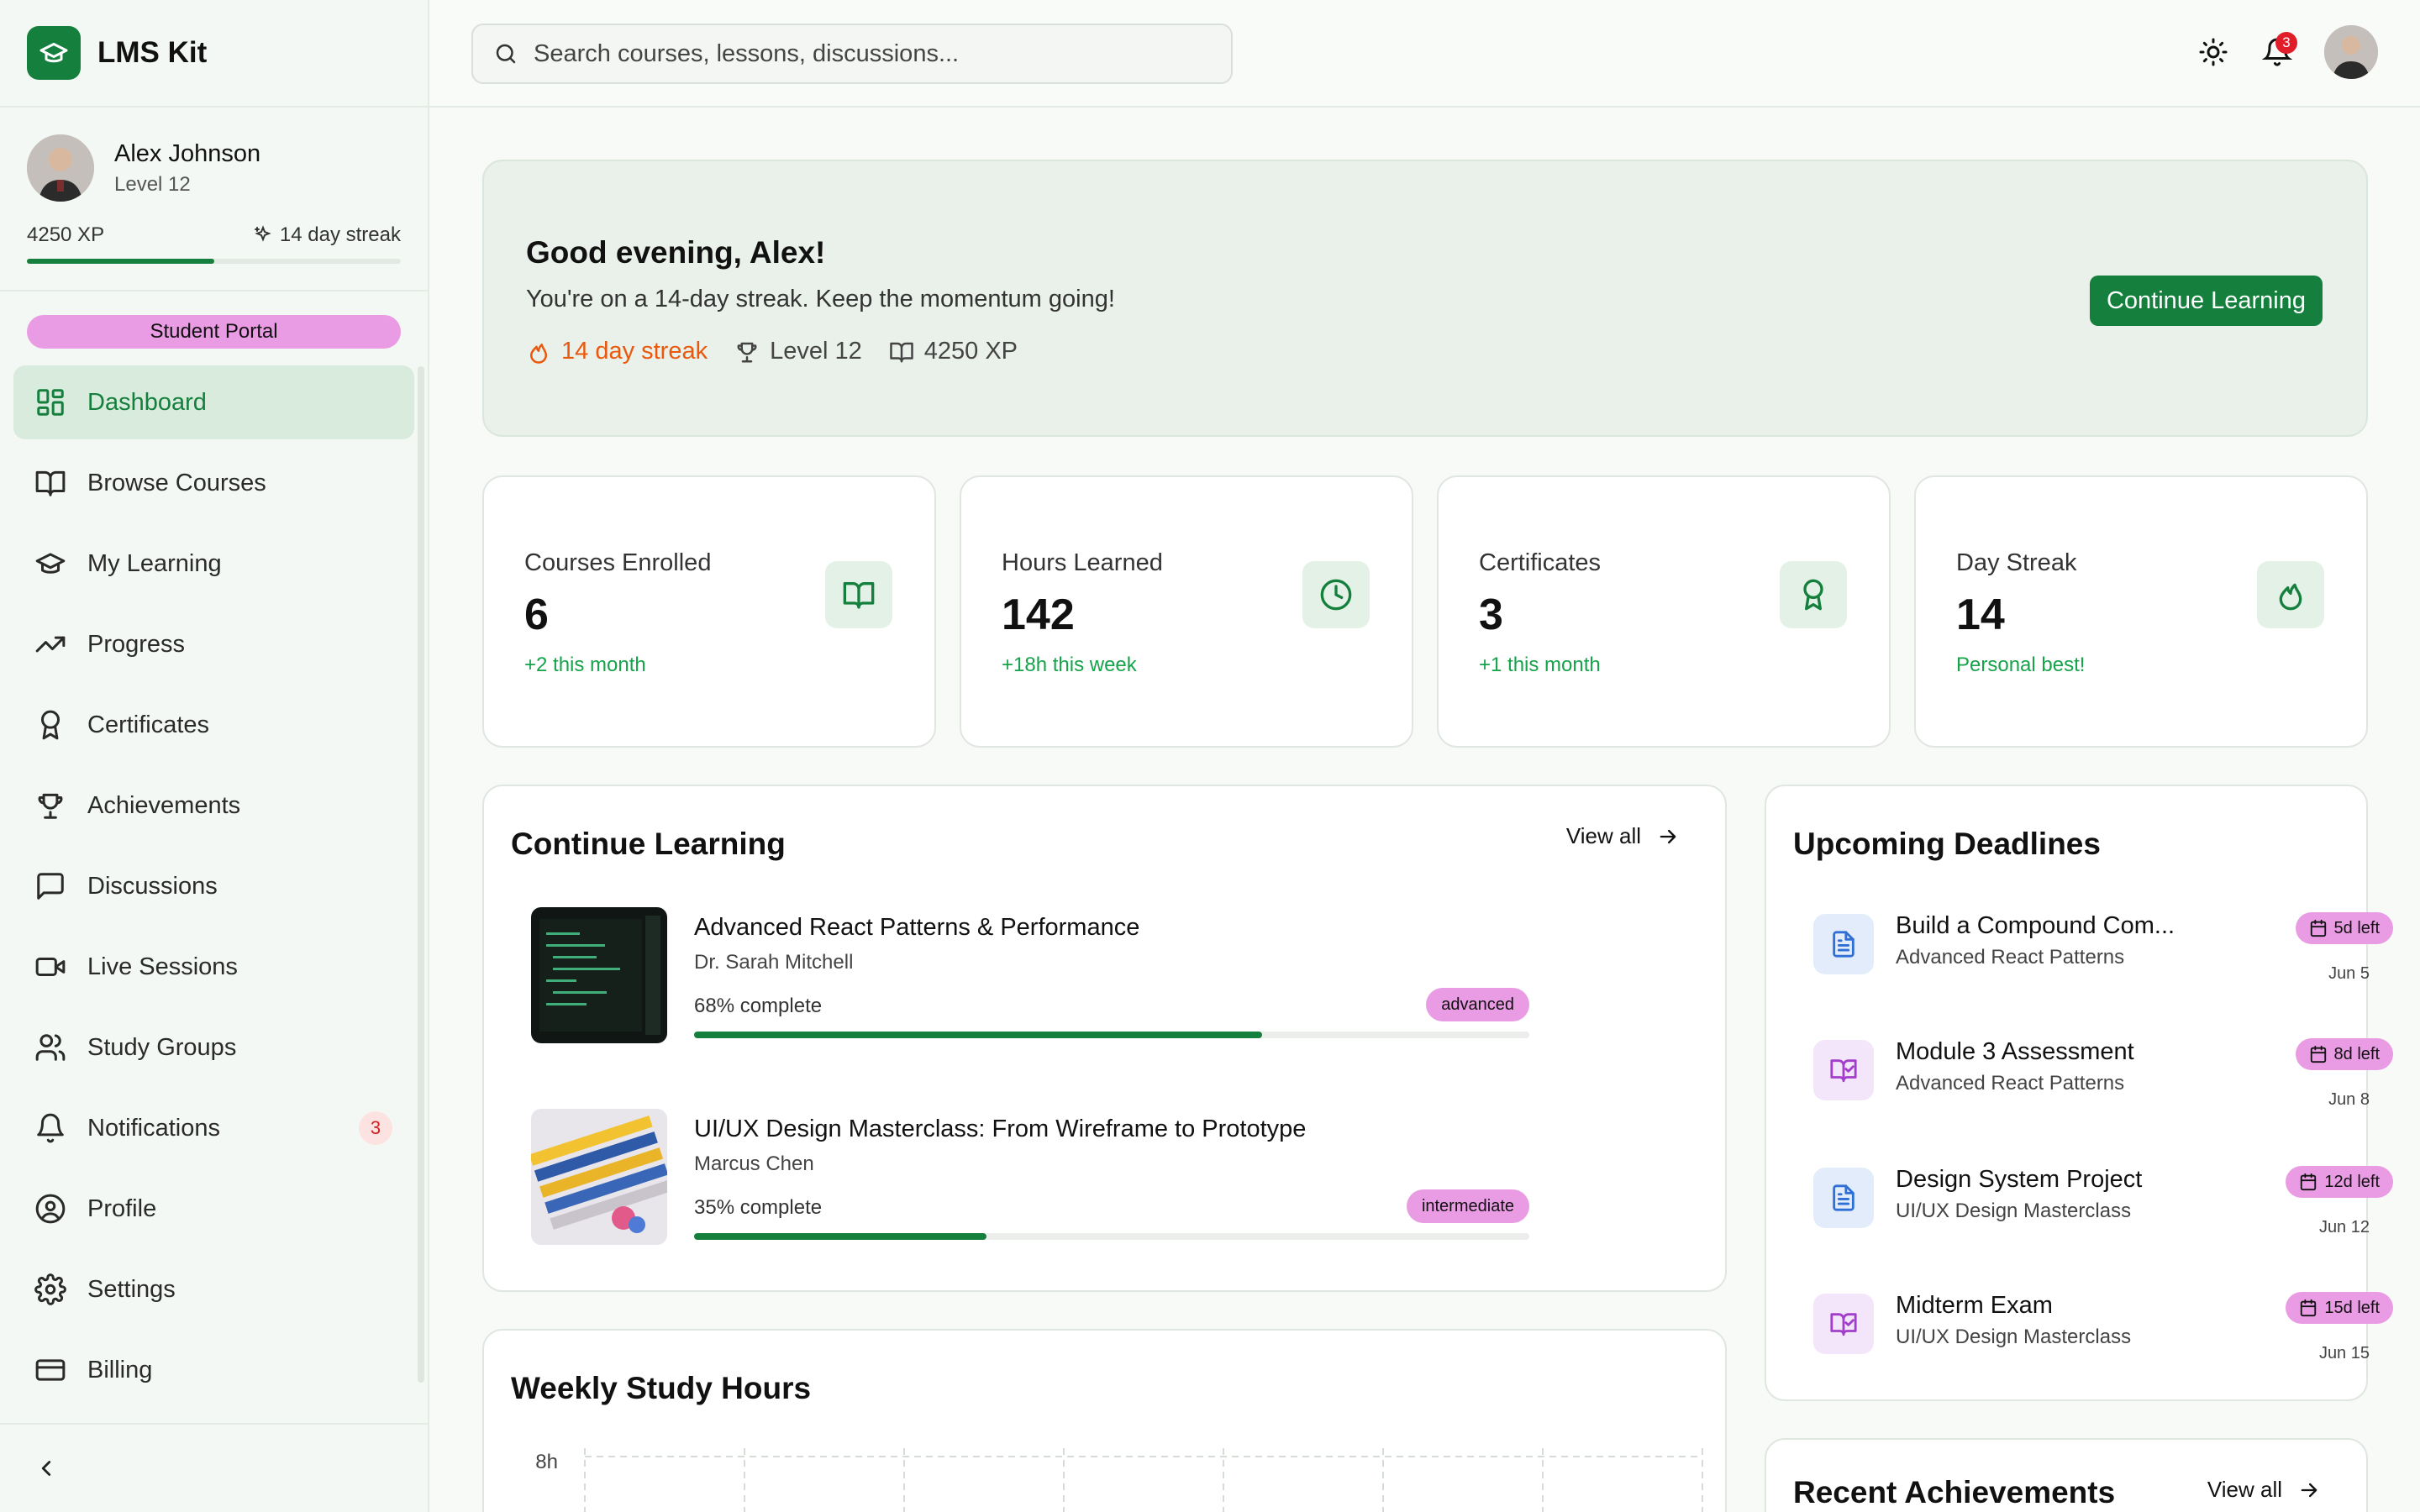  I want to click on sidebar-item-settings: Settings, so click(214, 1289).